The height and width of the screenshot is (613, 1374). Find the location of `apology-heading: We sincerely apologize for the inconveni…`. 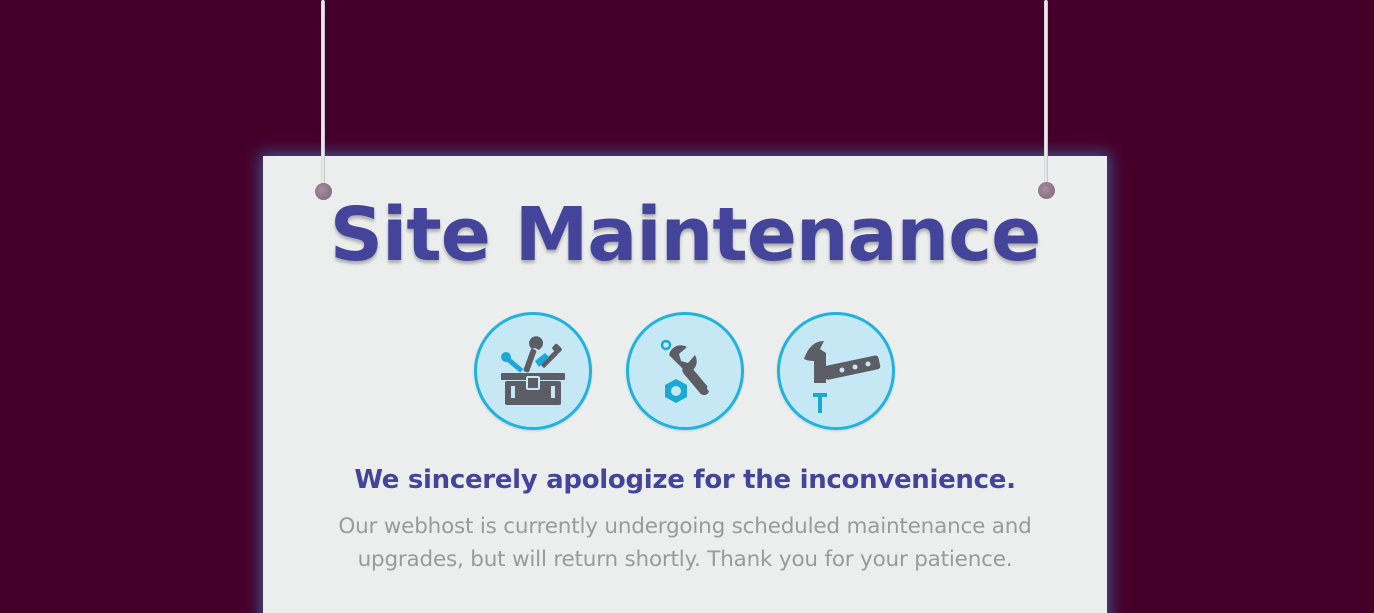

apology-heading: We sincerely apologize for the inconveni… is located at coordinates (685, 480).